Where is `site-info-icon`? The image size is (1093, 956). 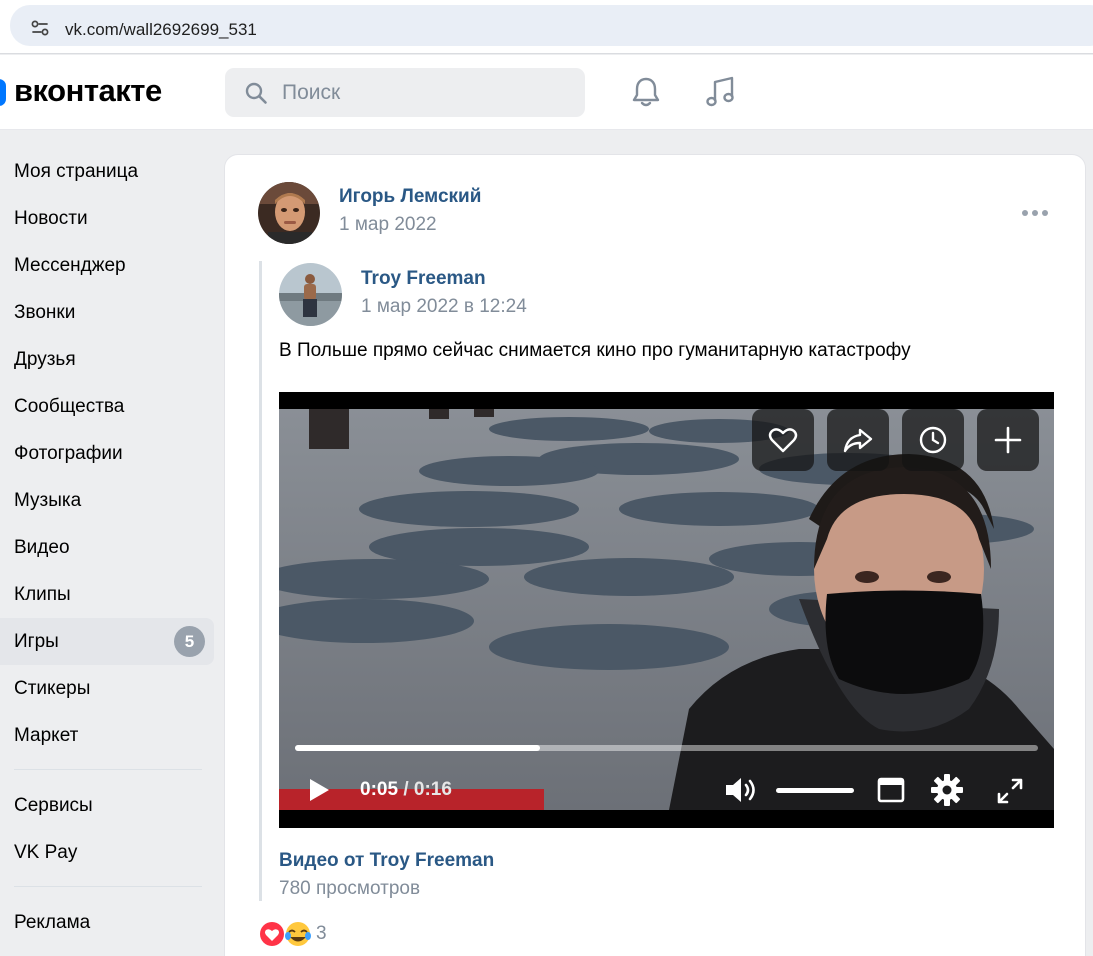
site-info-icon is located at coordinates (40, 28).